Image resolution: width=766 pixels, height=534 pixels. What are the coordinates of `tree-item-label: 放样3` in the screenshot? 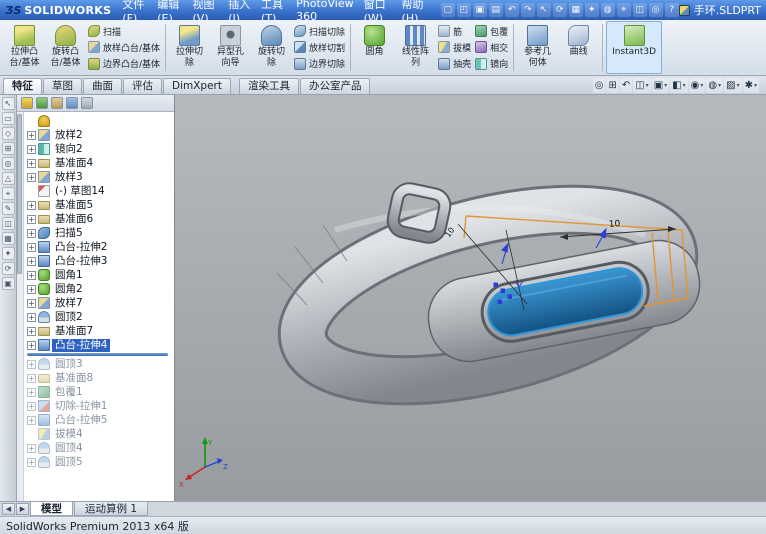 It's located at (69, 177).